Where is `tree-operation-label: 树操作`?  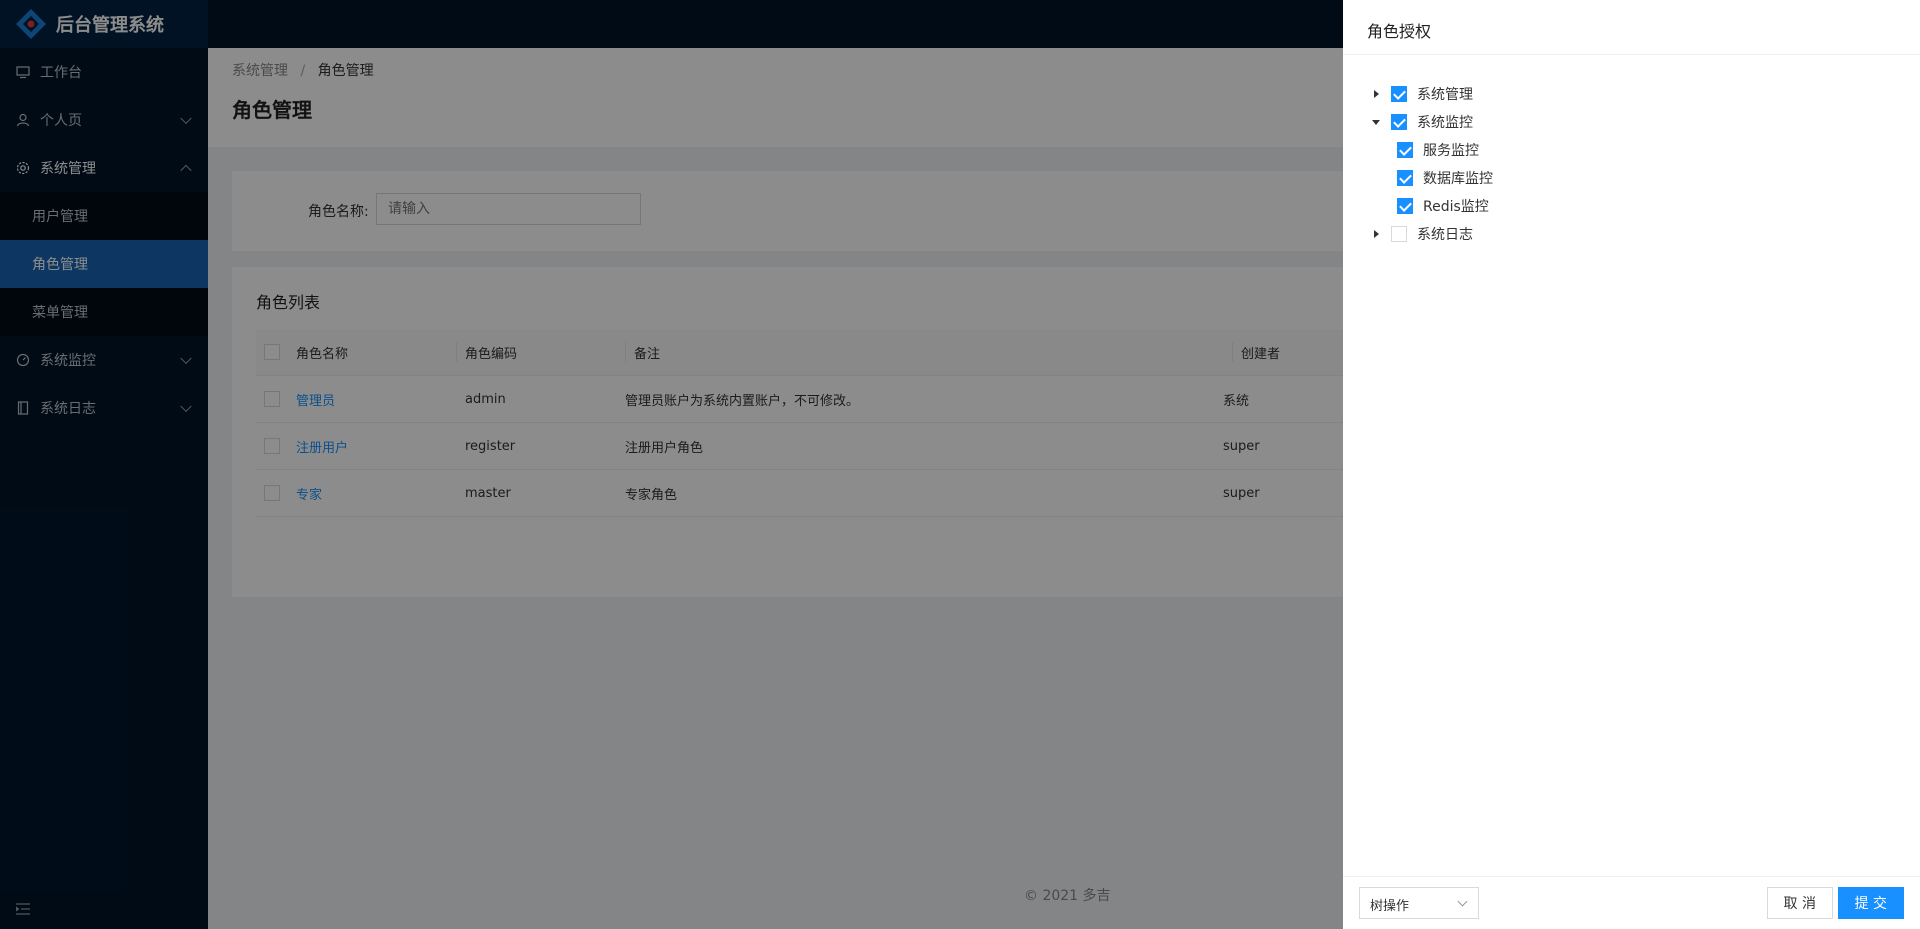 tree-operation-label: 树操作 is located at coordinates (1390, 906).